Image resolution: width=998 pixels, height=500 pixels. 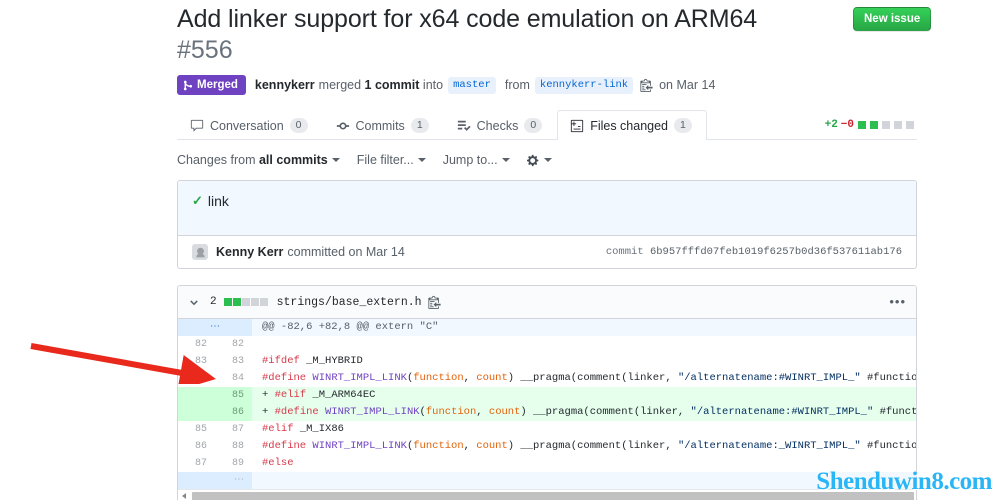 What do you see at coordinates (293, 160) in the screenshot?
I see `changes-from-value: all commits` at bounding box center [293, 160].